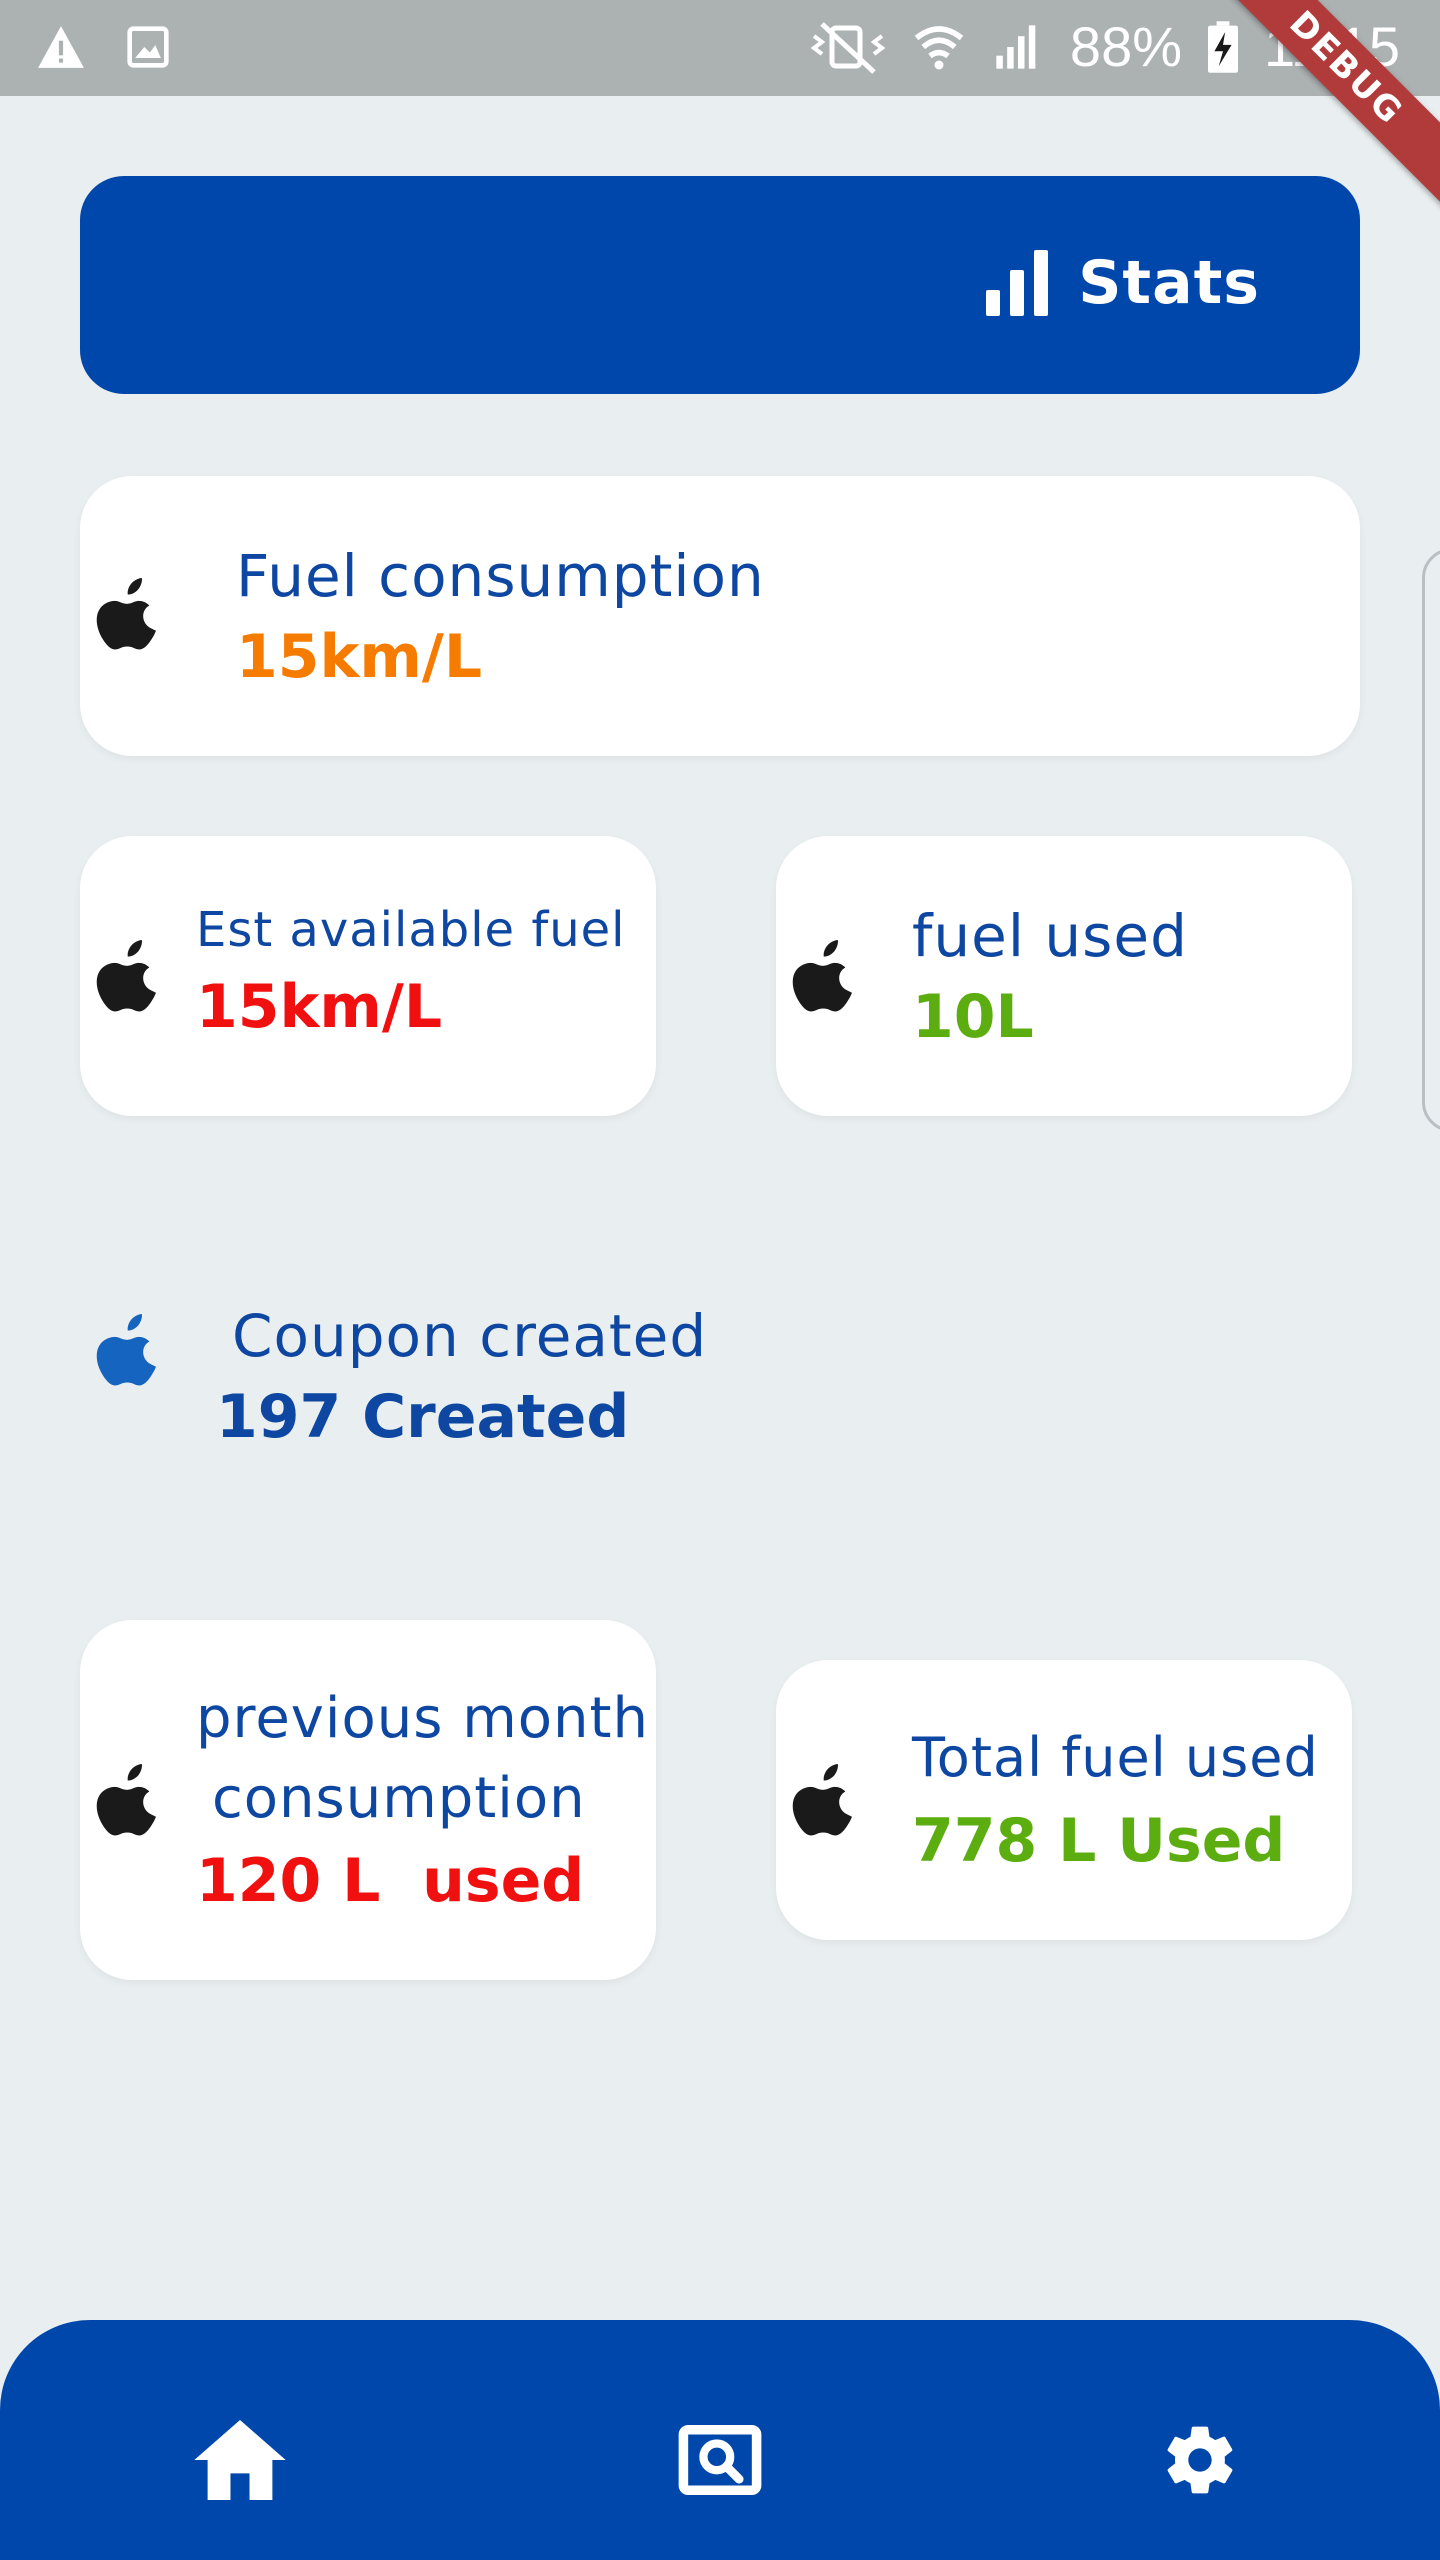 The width and height of the screenshot is (1440, 2560). What do you see at coordinates (359, 657) in the screenshot?
I see `fuel-consumption-value: 15km/L` at bounding box center [359, 657].